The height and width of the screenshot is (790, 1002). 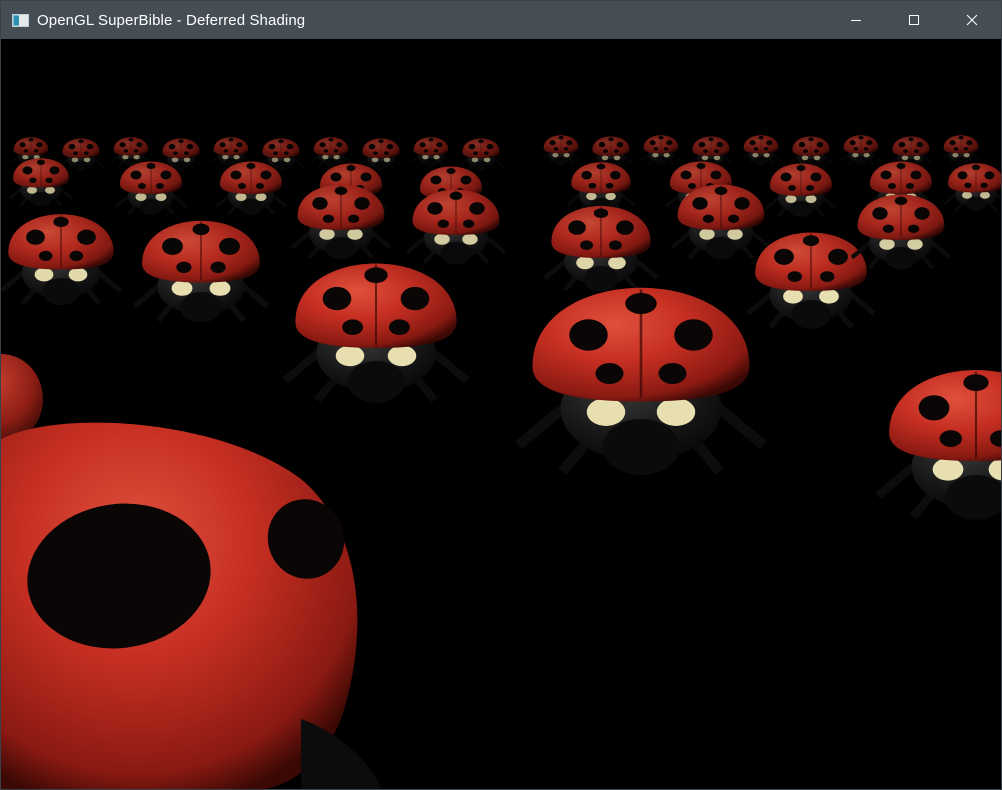 I want to click on minimize-button, so click(x=856, y=20).